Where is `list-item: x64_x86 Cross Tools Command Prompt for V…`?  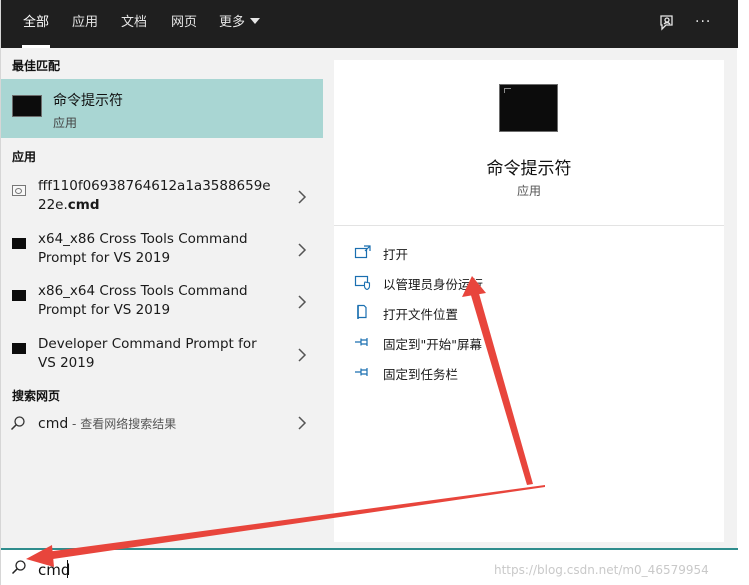 list-item: x64_x86 Cross Tools Command Prompt for V… is located at coordinates (162, 254).